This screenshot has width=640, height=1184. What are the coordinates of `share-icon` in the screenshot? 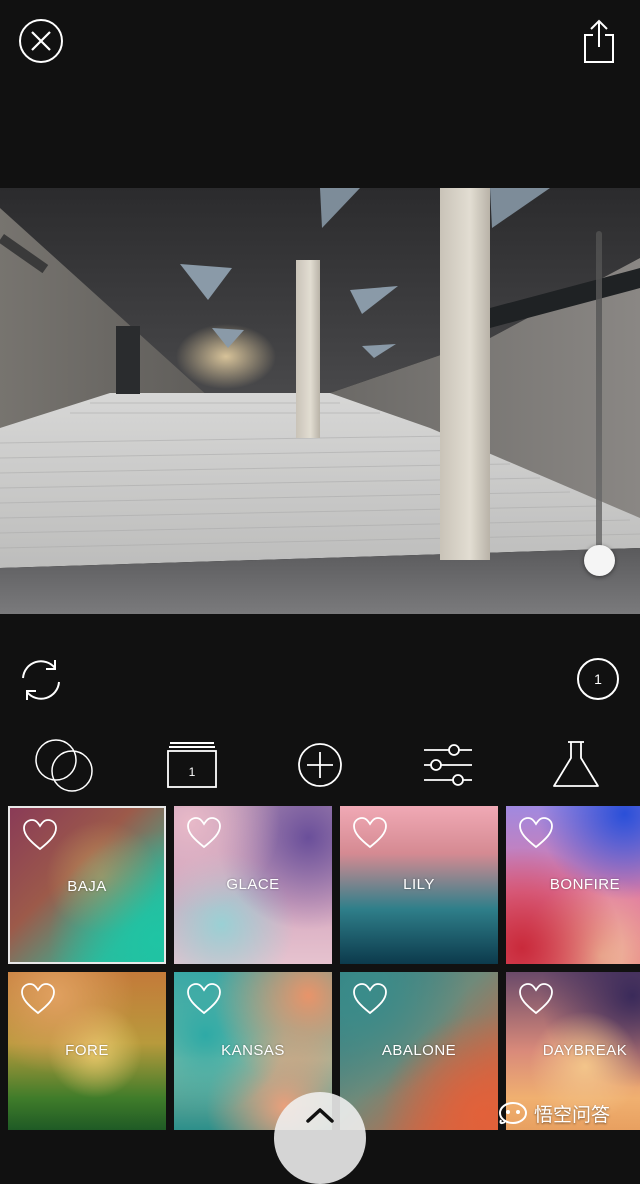 It's located at (599, 41).